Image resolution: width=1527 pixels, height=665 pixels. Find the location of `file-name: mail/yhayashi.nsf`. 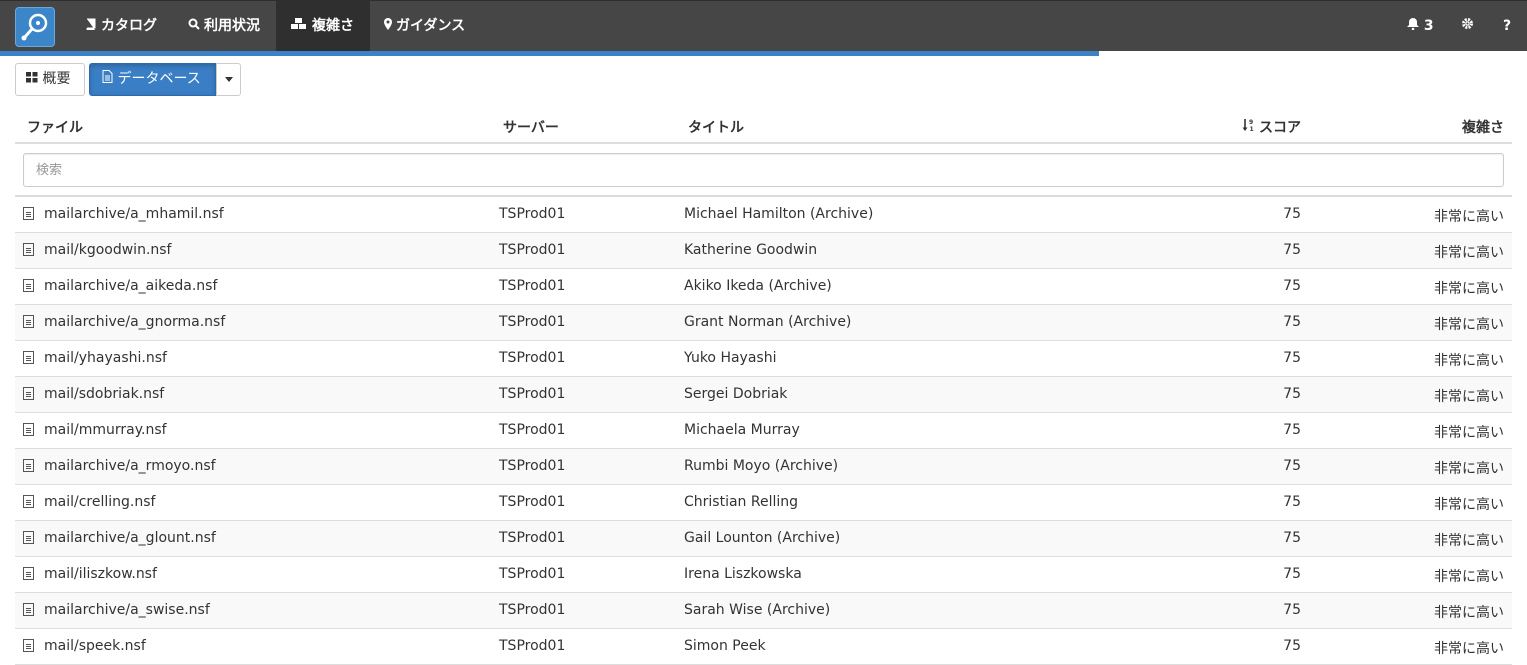

file-name: mail/yhayashi.nsf is located at coordinates (105, 358).